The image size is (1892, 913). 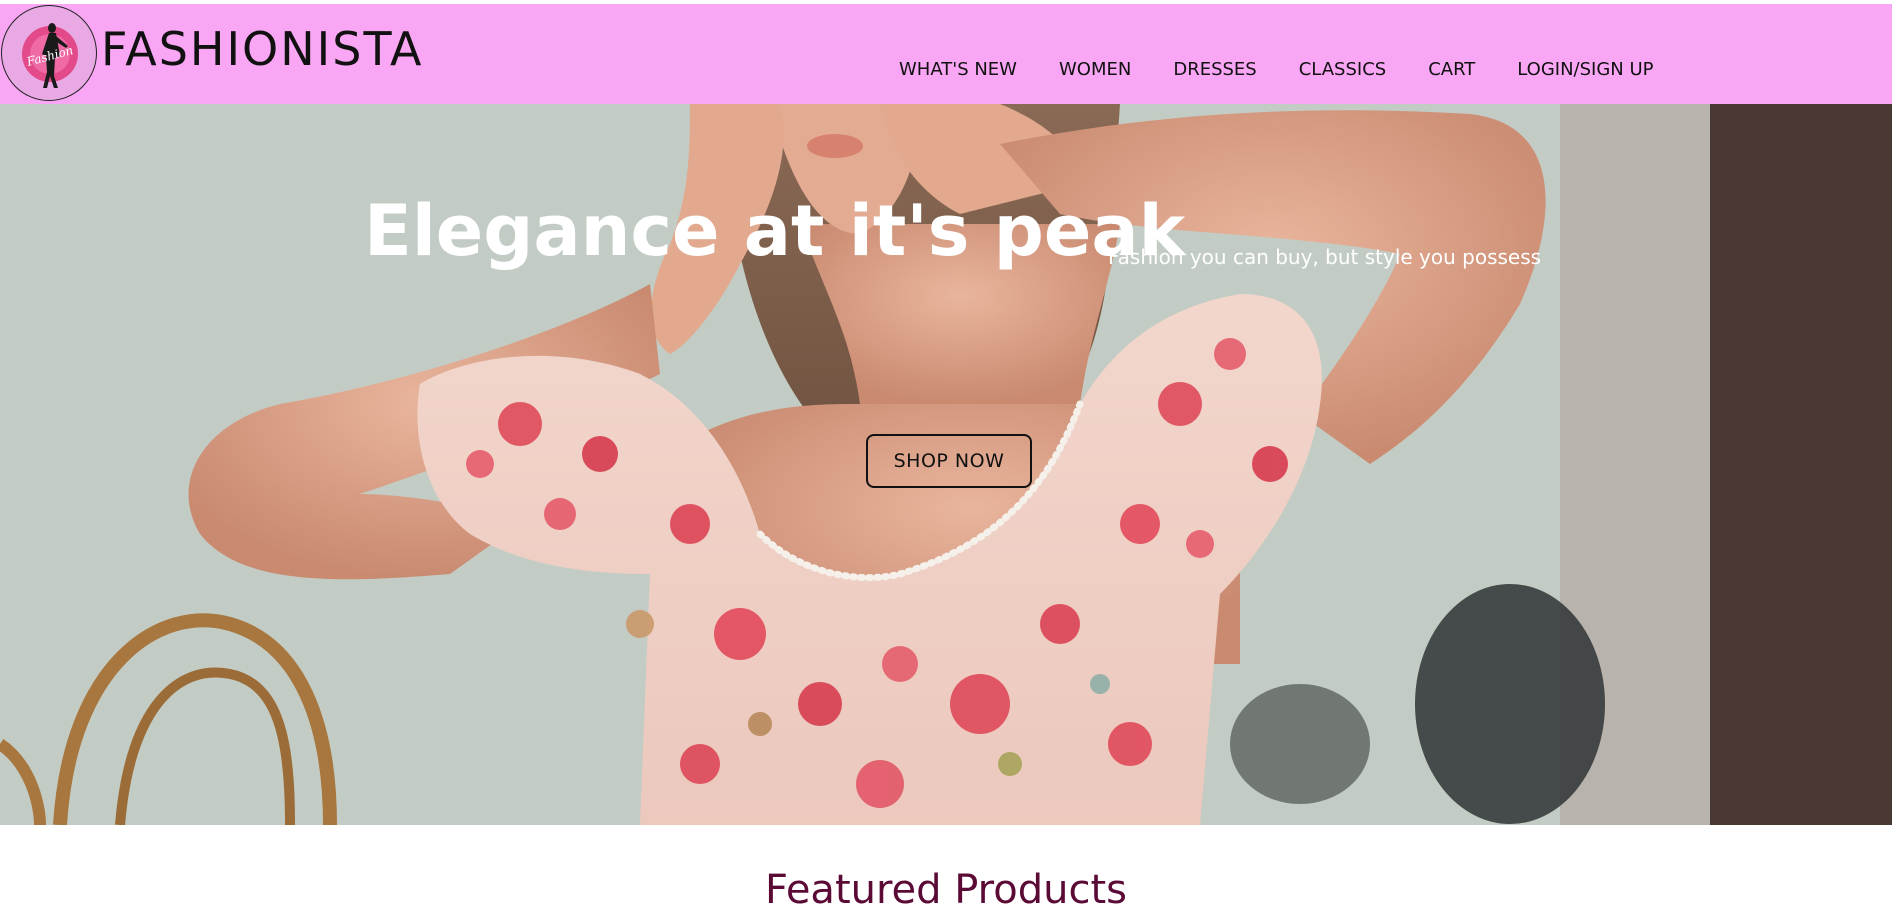 I want to click on hero-title: Elegance at it's peak, so click(x=775, y=231).